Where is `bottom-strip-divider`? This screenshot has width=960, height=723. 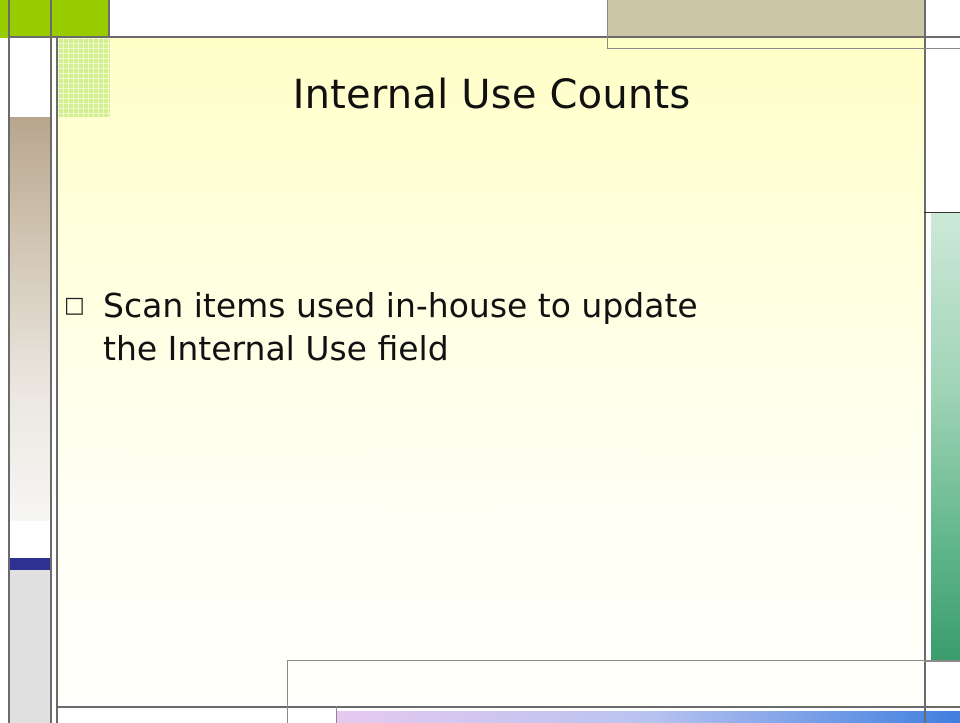 bottom-strip-divider is located at coordinates (336, 714).